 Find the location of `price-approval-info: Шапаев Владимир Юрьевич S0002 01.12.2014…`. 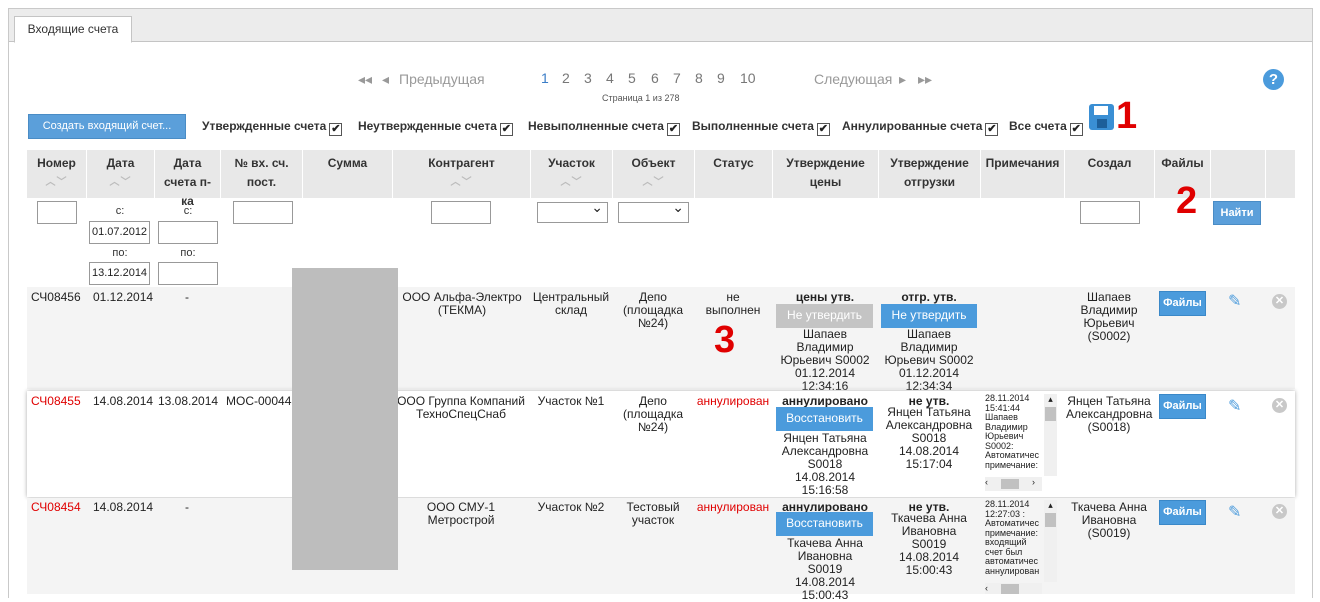

price-approval-info: Шапаев Владимир Юрьевич S0002 01.12.2014… is located at coordinates (825, 360).